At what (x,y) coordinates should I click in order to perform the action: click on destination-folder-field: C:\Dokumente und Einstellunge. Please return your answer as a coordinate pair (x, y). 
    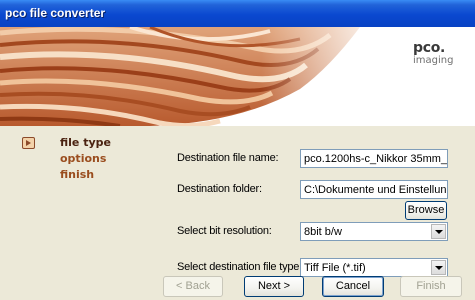
    Looking at the image, I should click on (374, 189).